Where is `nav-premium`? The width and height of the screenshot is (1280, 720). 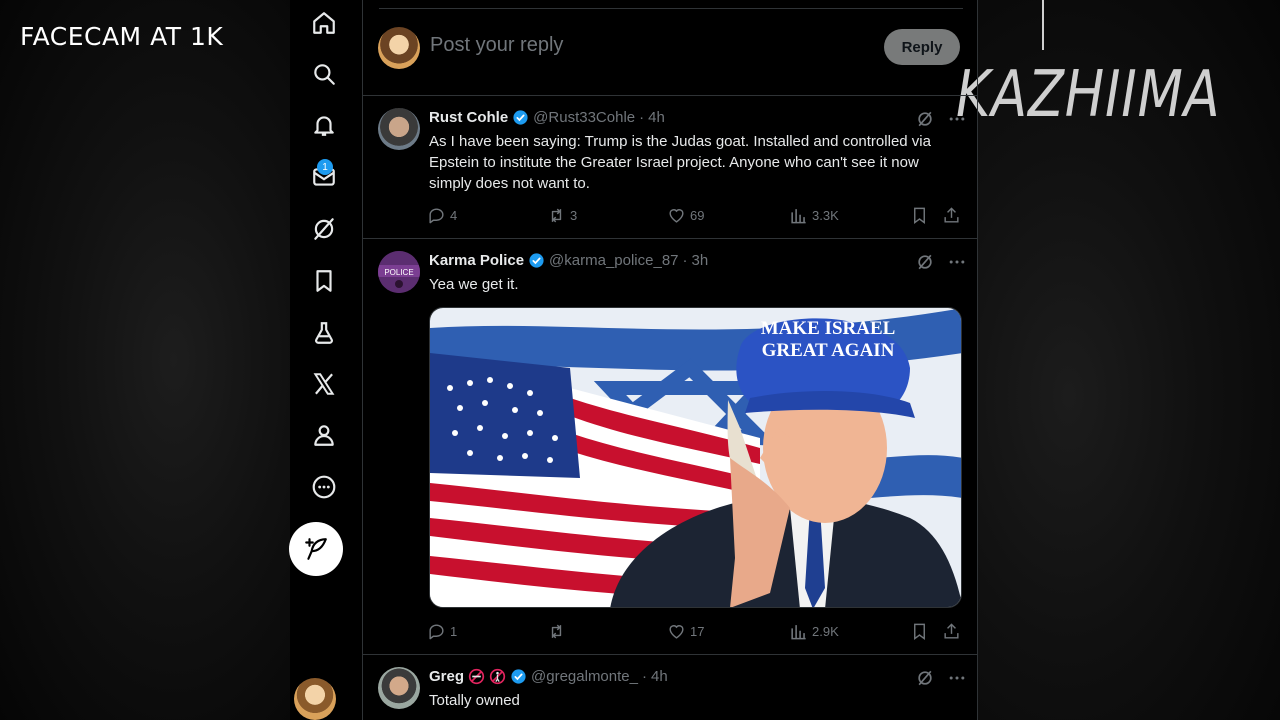
nav-premium is located at coordinates (324, 384).